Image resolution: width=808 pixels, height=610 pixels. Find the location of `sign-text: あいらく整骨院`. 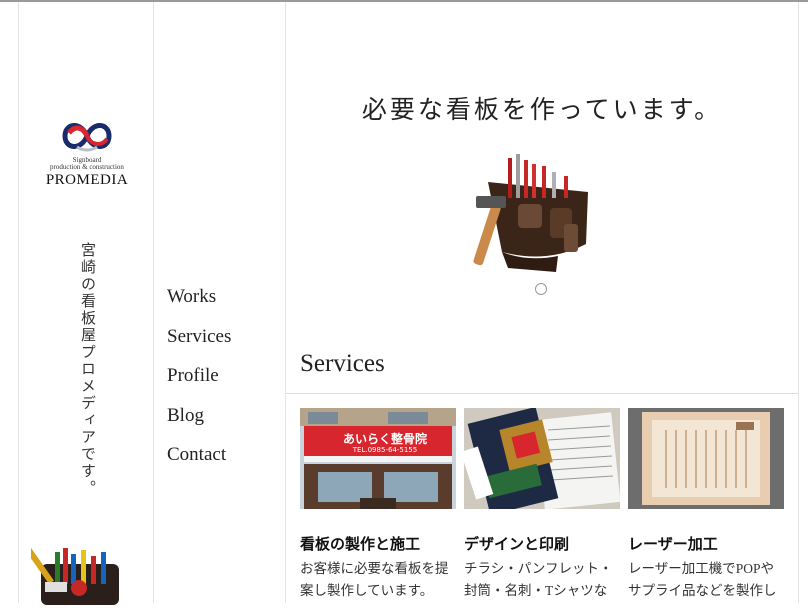

sign-text: あいらく整骨院 is located at coordinates (384, 439).